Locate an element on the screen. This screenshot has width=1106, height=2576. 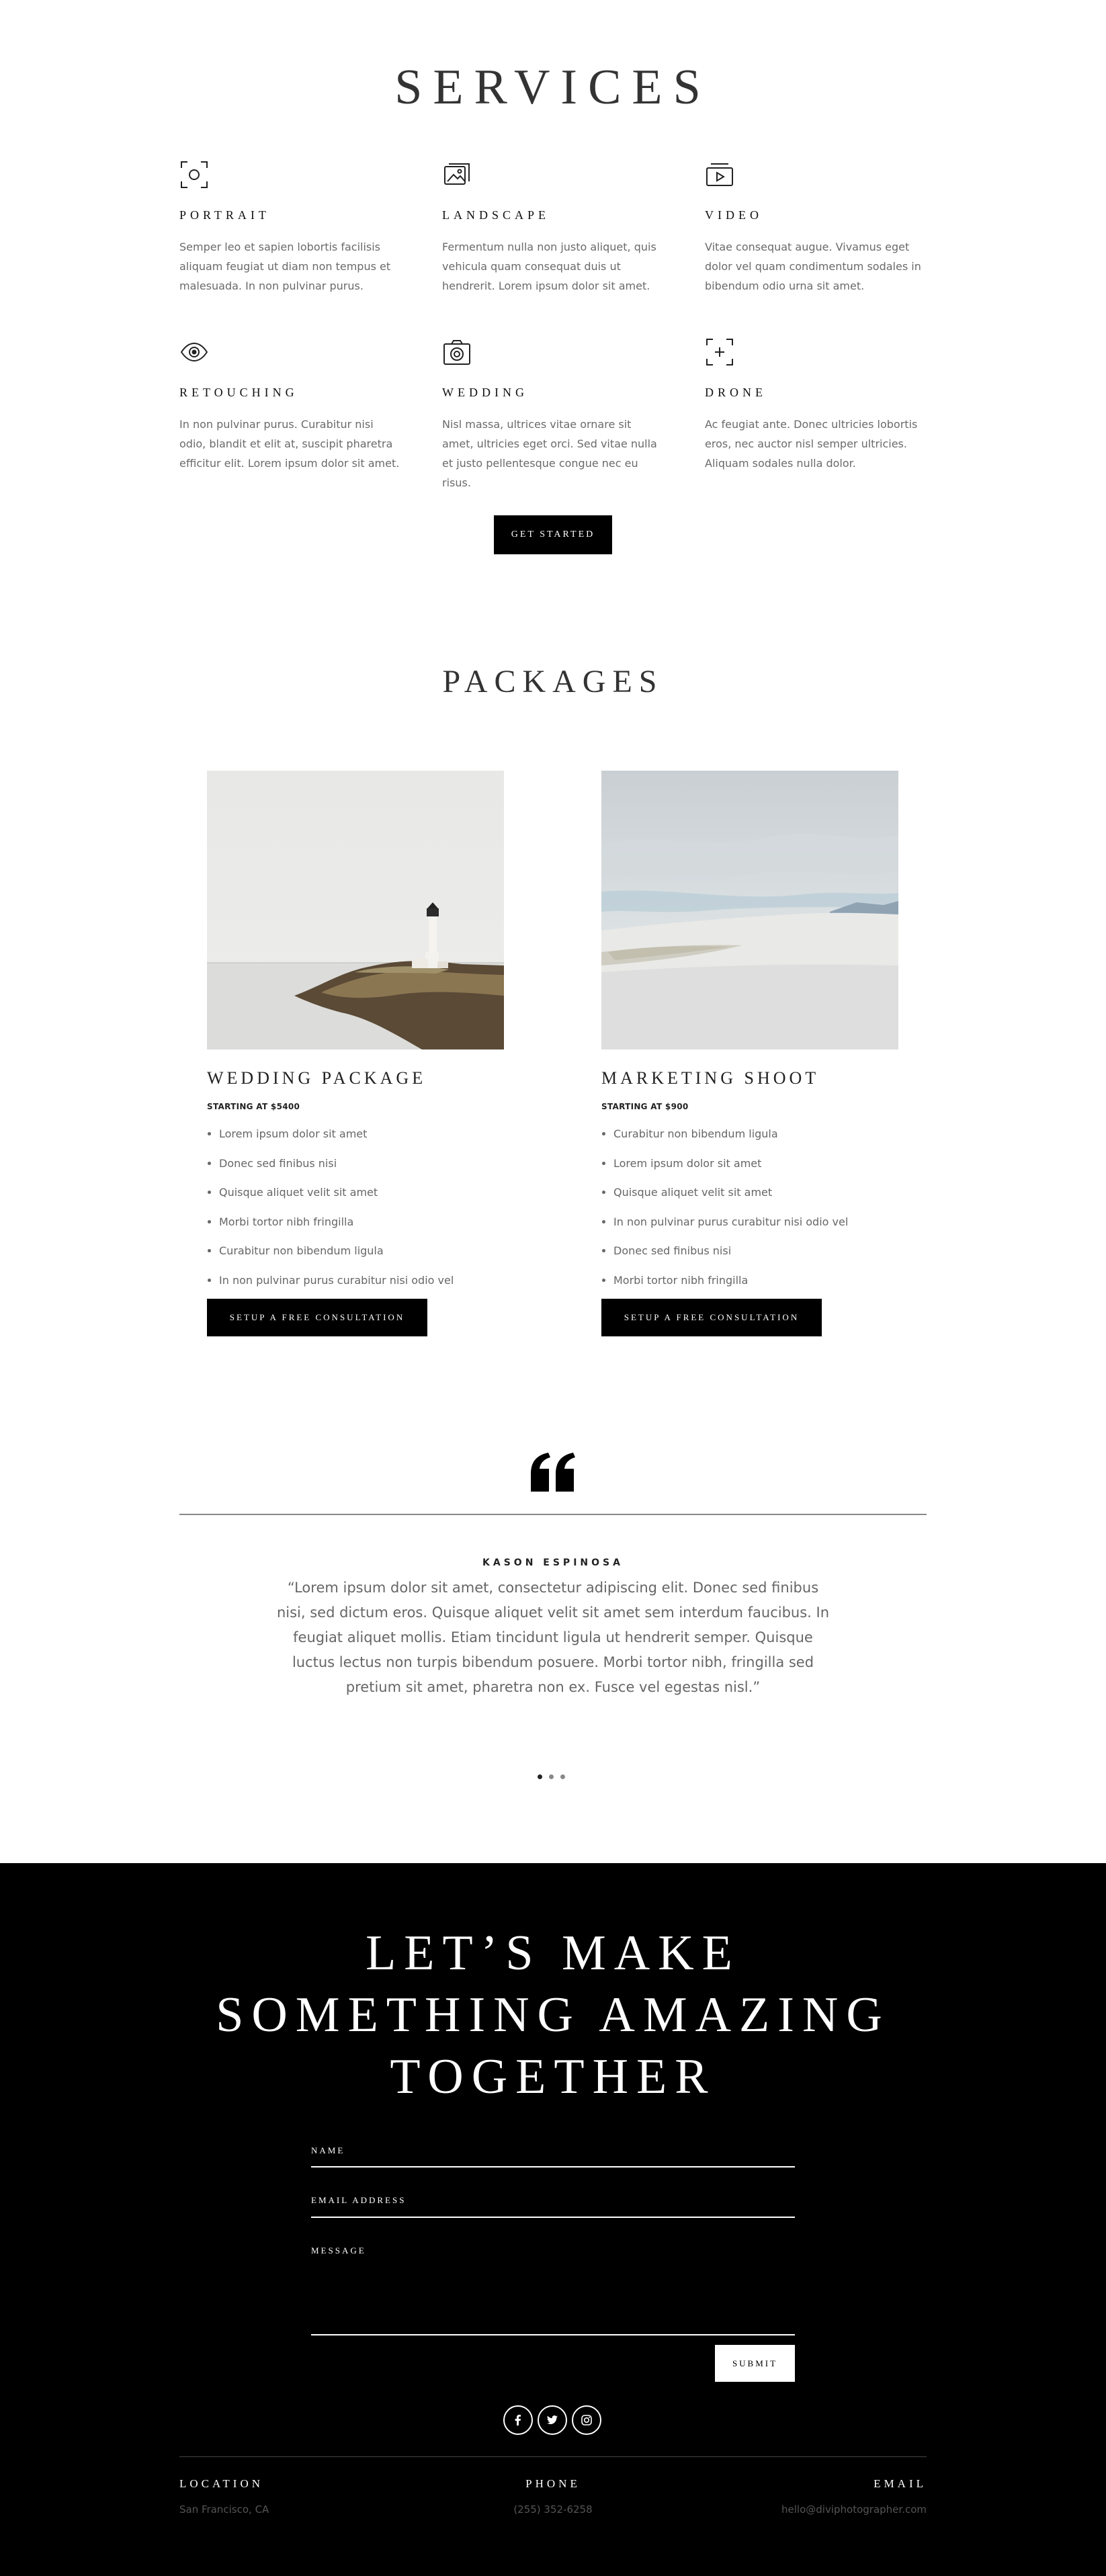
camera-icon is located at coordinates (456, 352).